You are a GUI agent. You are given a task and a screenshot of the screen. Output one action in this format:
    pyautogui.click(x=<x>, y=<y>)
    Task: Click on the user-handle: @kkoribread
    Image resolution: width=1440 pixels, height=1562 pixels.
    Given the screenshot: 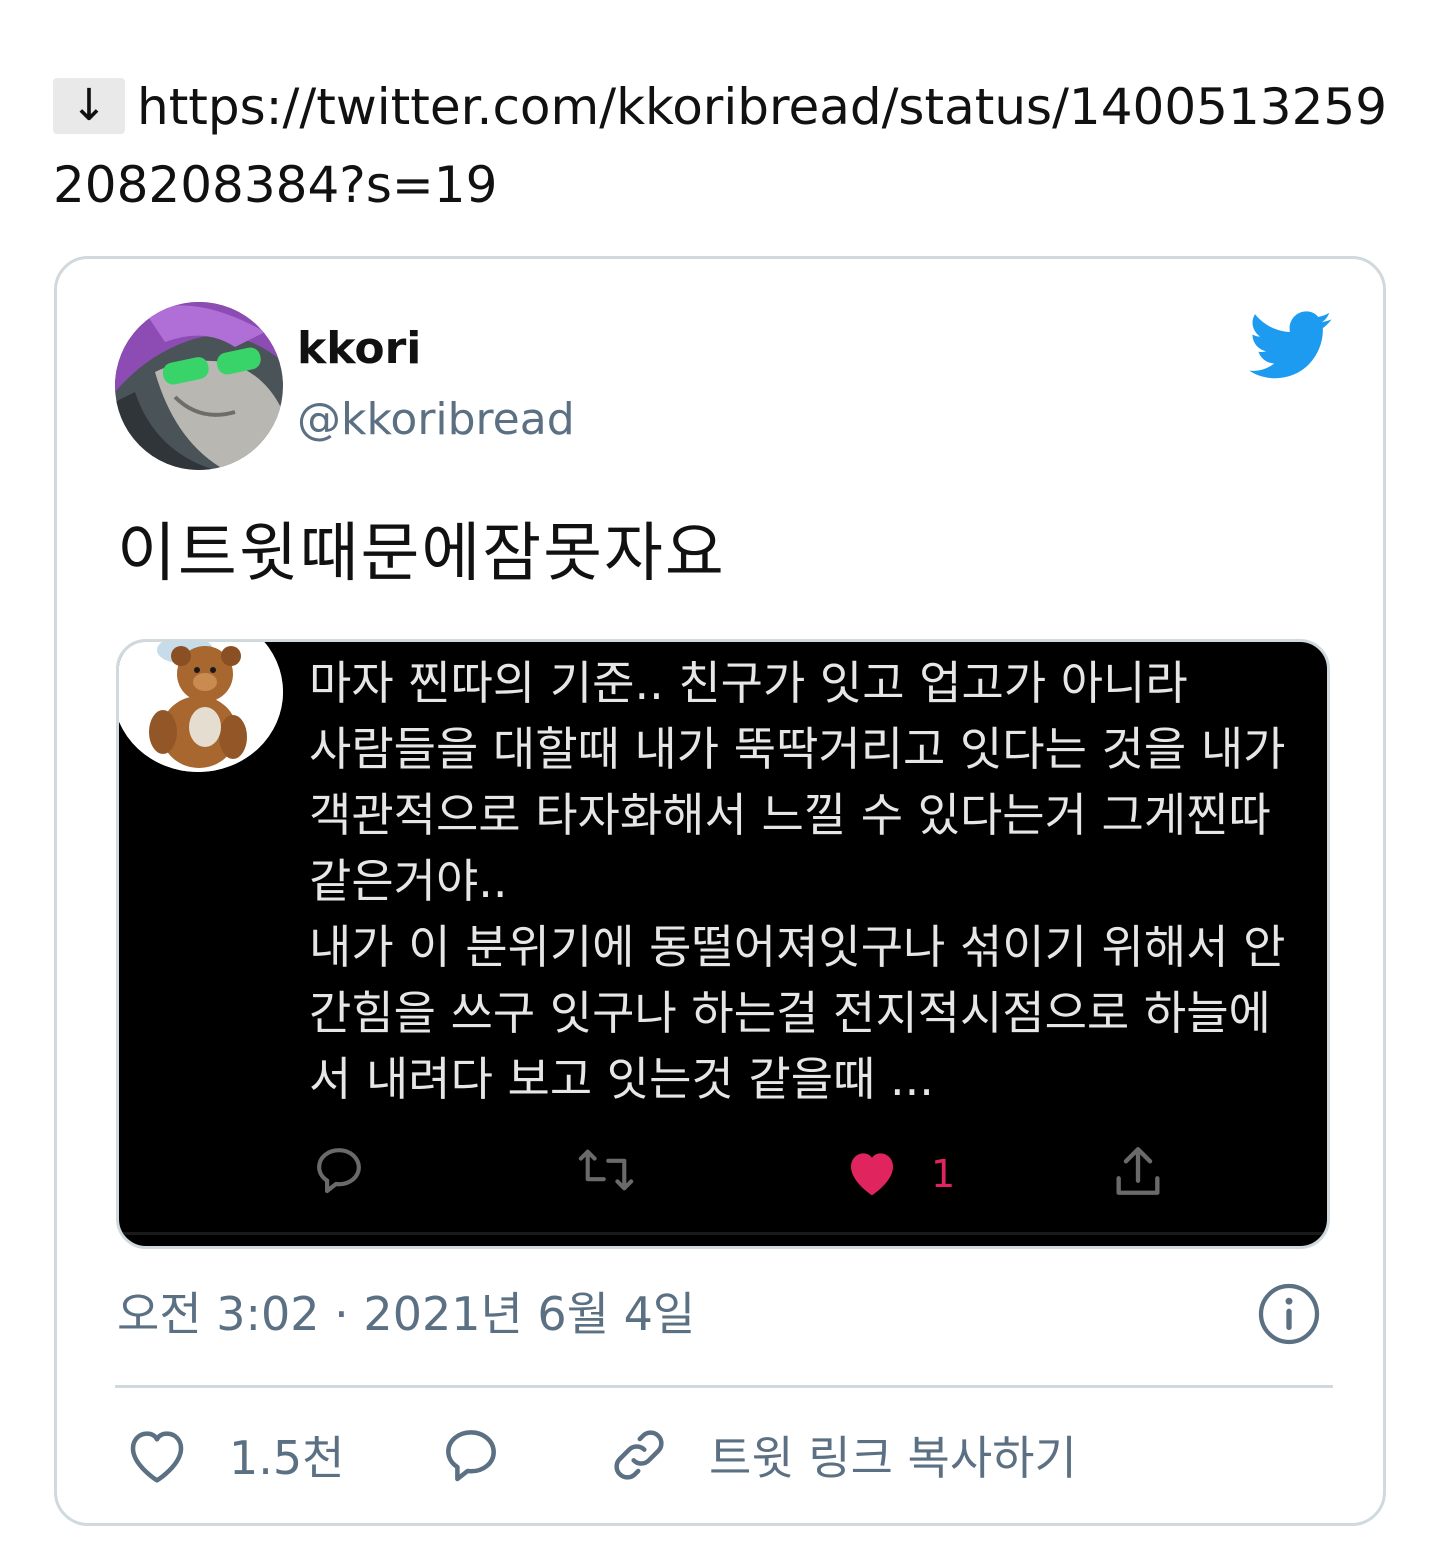 What is the action you would take?
    pyautogui.click(x=436, y=420)
    